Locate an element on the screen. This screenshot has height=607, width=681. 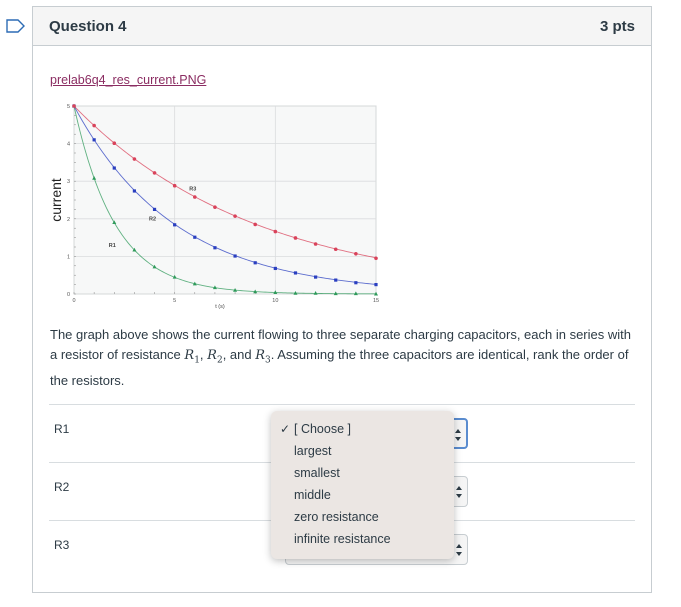
row-label-r1: R1 is located at coordinates (62, 429).